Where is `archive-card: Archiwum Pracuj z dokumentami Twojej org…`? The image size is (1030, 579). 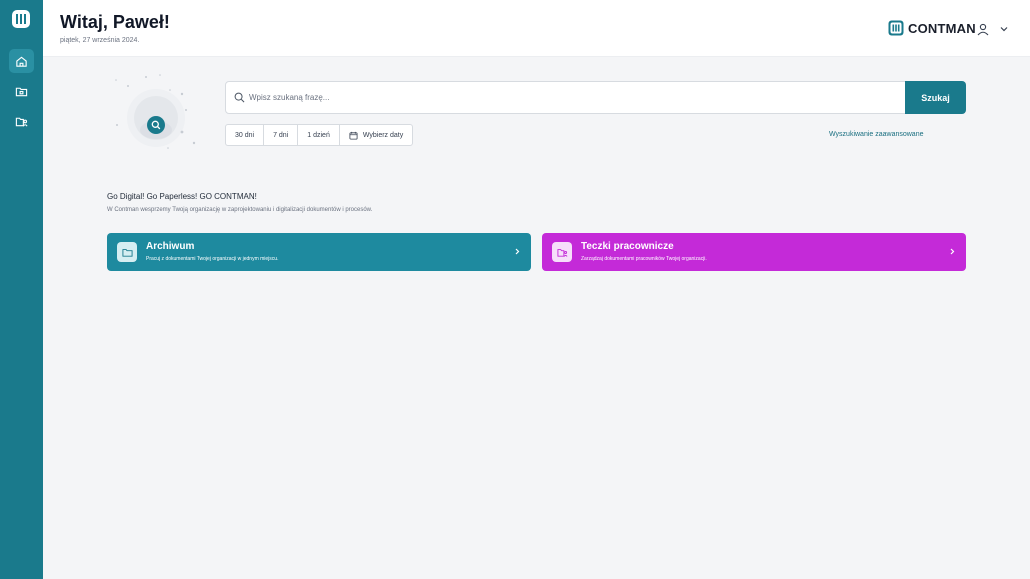
archive-card: Archiwum Pracuj z dokumentami Twojej org… is located at coordinates (319, 252).